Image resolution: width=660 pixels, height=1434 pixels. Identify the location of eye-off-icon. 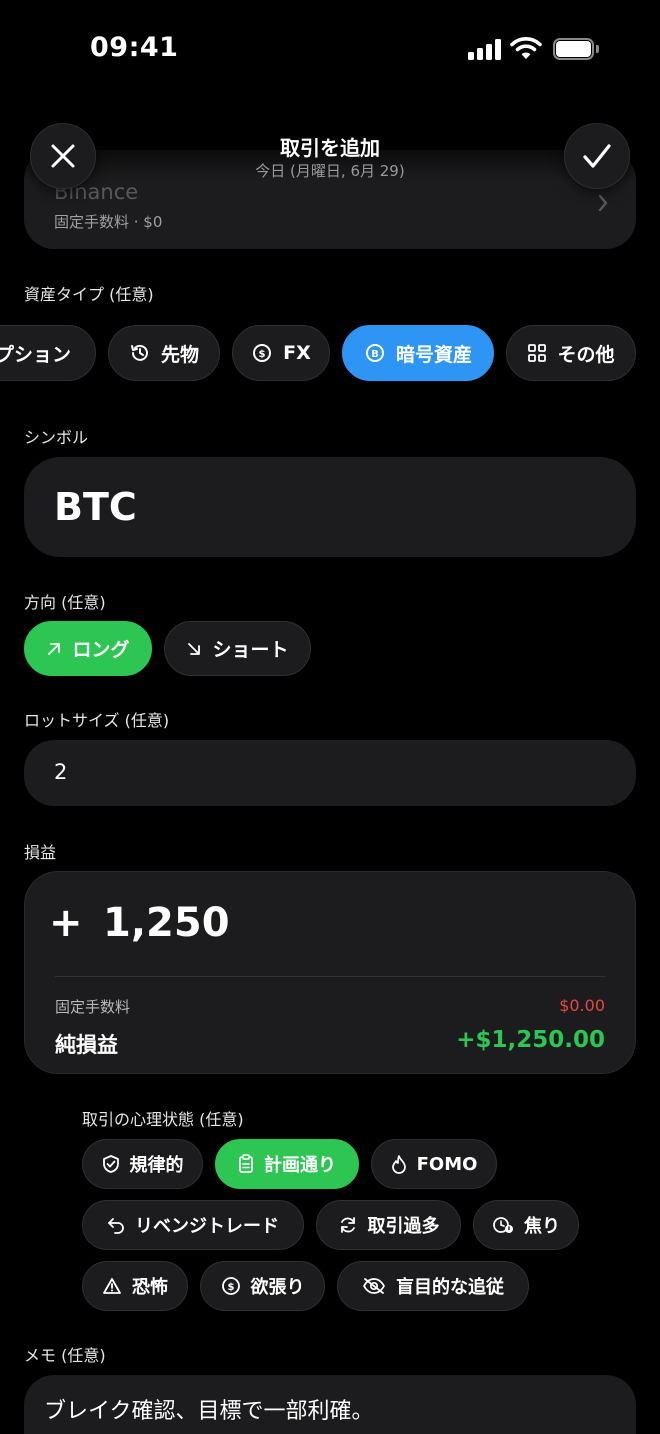
(374, 1286).